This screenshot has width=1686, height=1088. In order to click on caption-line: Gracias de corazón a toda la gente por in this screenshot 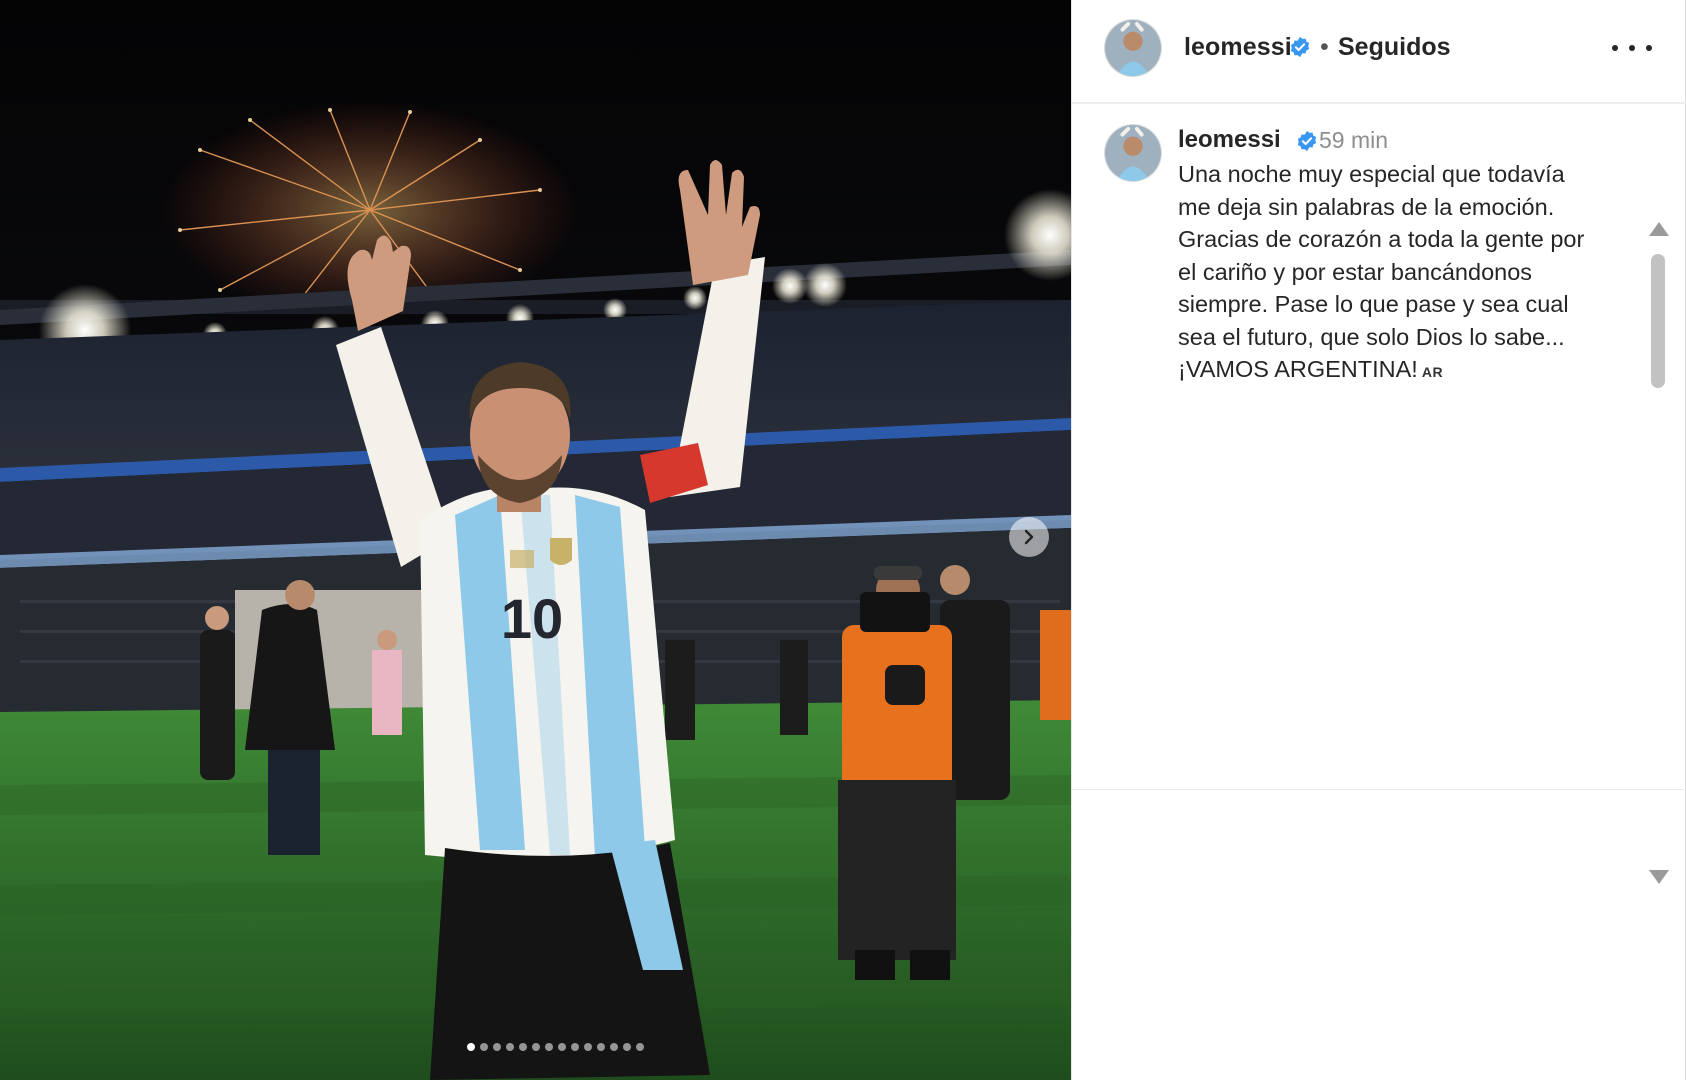, I will do `click(1381, 239)`.